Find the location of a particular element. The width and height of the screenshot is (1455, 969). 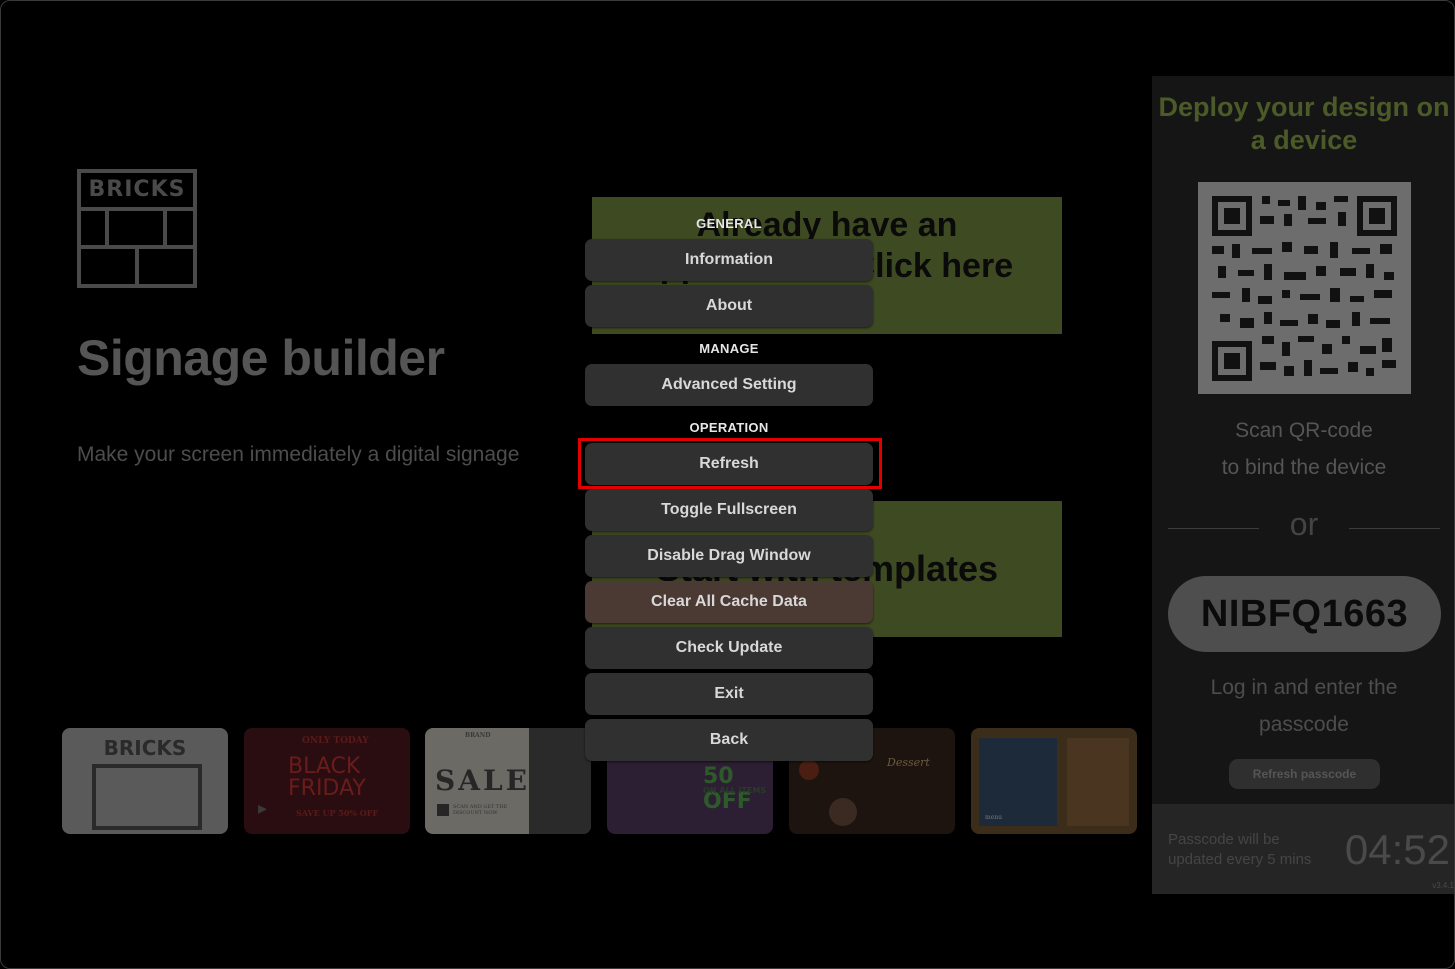

divider-line is located at coordinates (1394, 528).